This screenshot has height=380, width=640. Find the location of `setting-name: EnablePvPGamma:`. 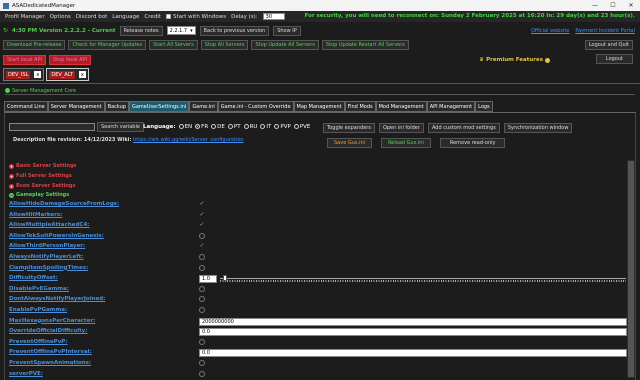

setting-name: EnablePvPGamma: is located at coordinates (38, 310).